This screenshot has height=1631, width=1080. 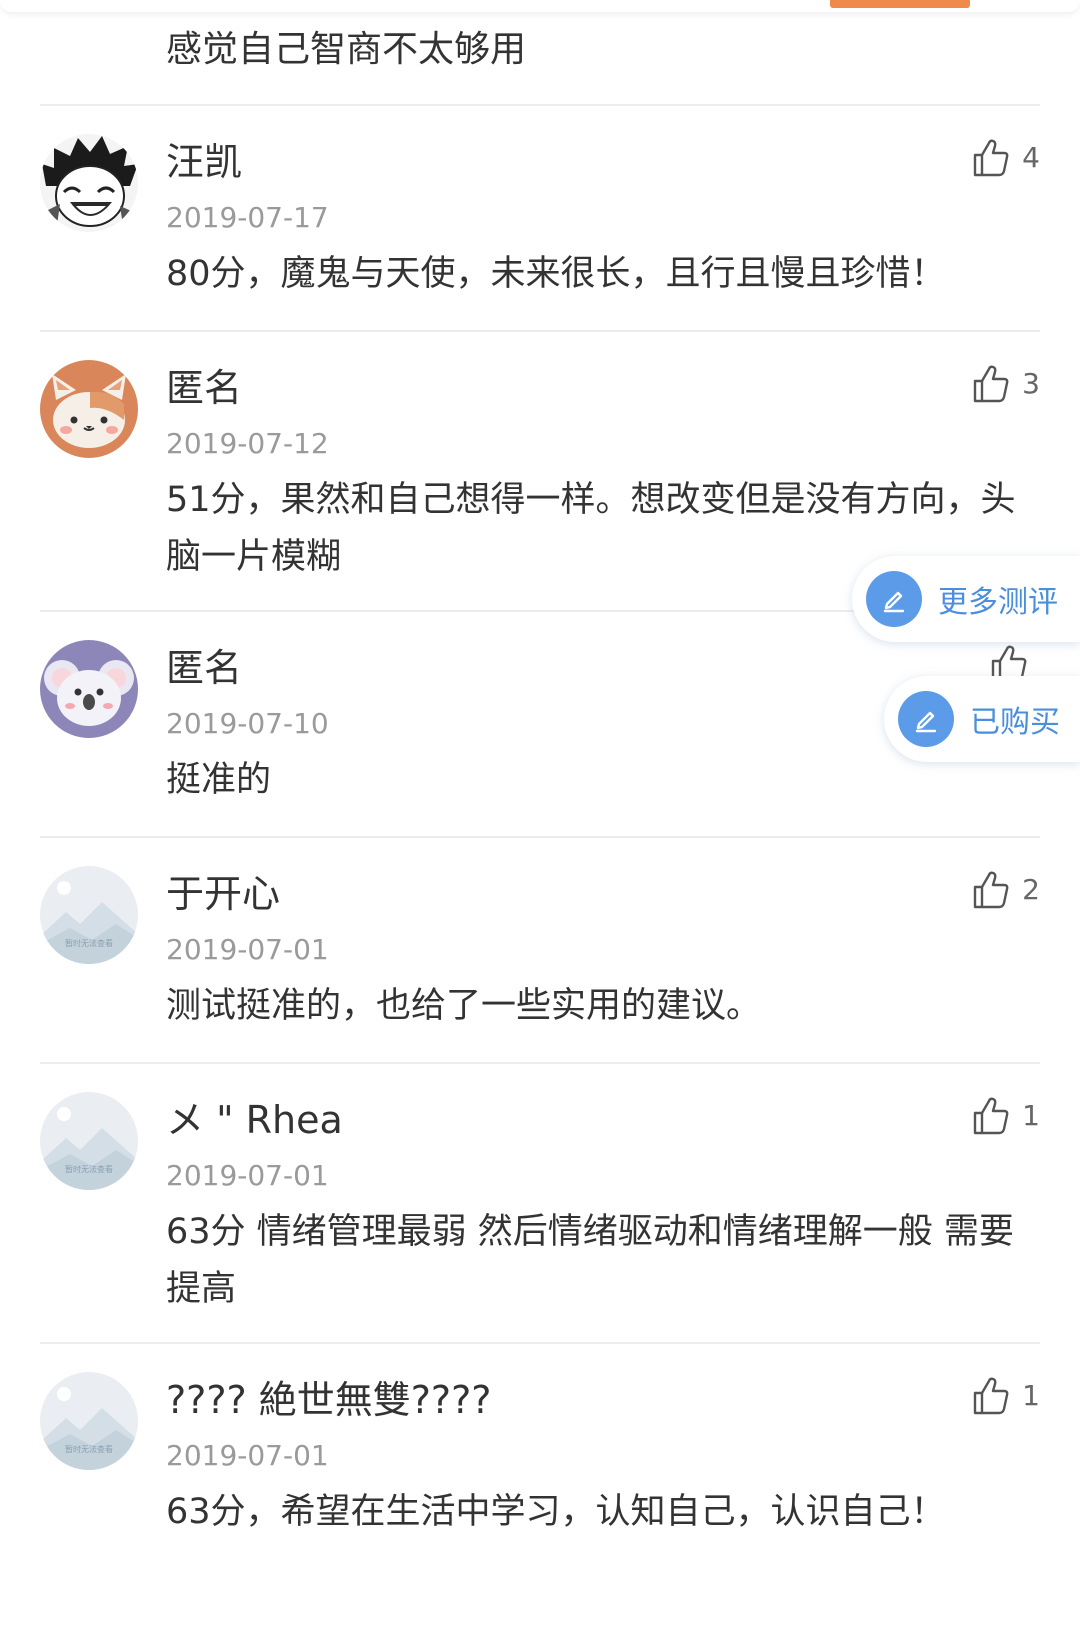 I want to click on comment-author: 于开心, so click(x=223, y=894).